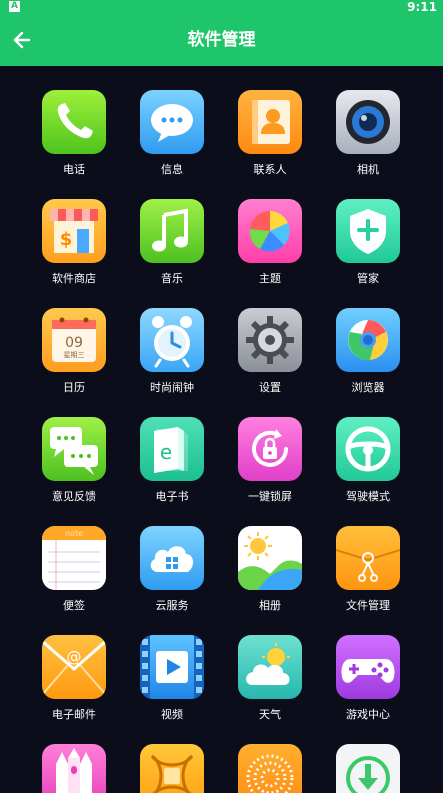  I want to click on music-icon, so click(172, 231).